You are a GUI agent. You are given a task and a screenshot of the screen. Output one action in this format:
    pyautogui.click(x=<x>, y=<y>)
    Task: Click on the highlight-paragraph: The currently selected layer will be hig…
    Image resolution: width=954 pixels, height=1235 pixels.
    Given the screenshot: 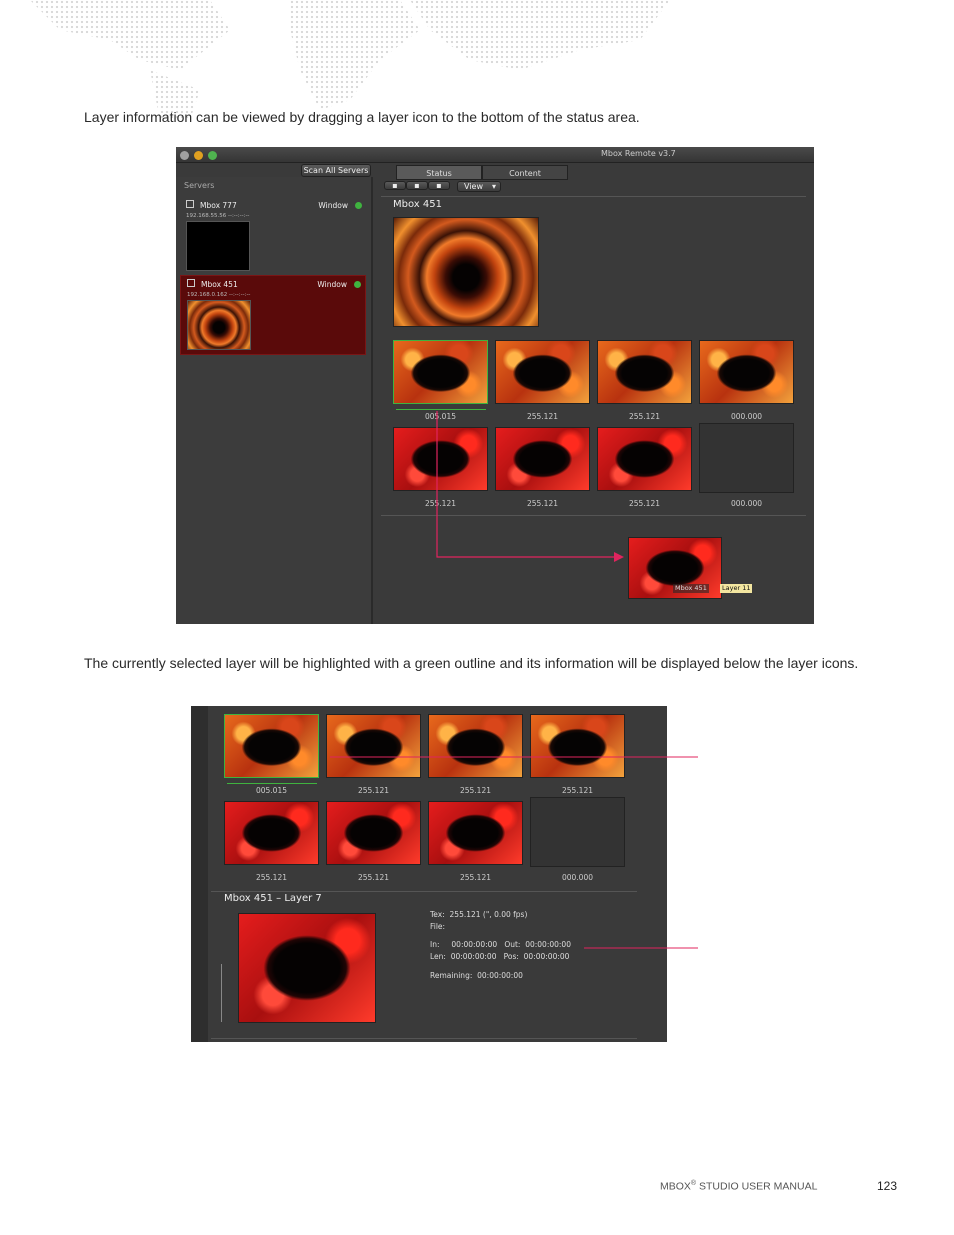 What is the action you would take?
    pyautogui.click(x=471, y=663)
    